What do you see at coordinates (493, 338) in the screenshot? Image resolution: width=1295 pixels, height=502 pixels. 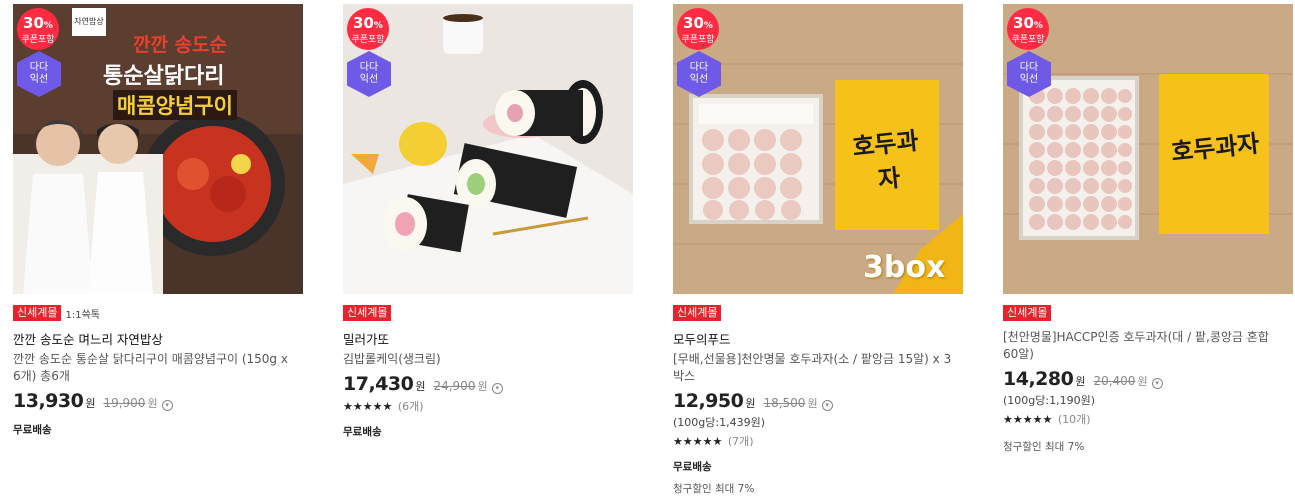 I see `product-brand: 밀러가또` at bounding box center [493, 338].